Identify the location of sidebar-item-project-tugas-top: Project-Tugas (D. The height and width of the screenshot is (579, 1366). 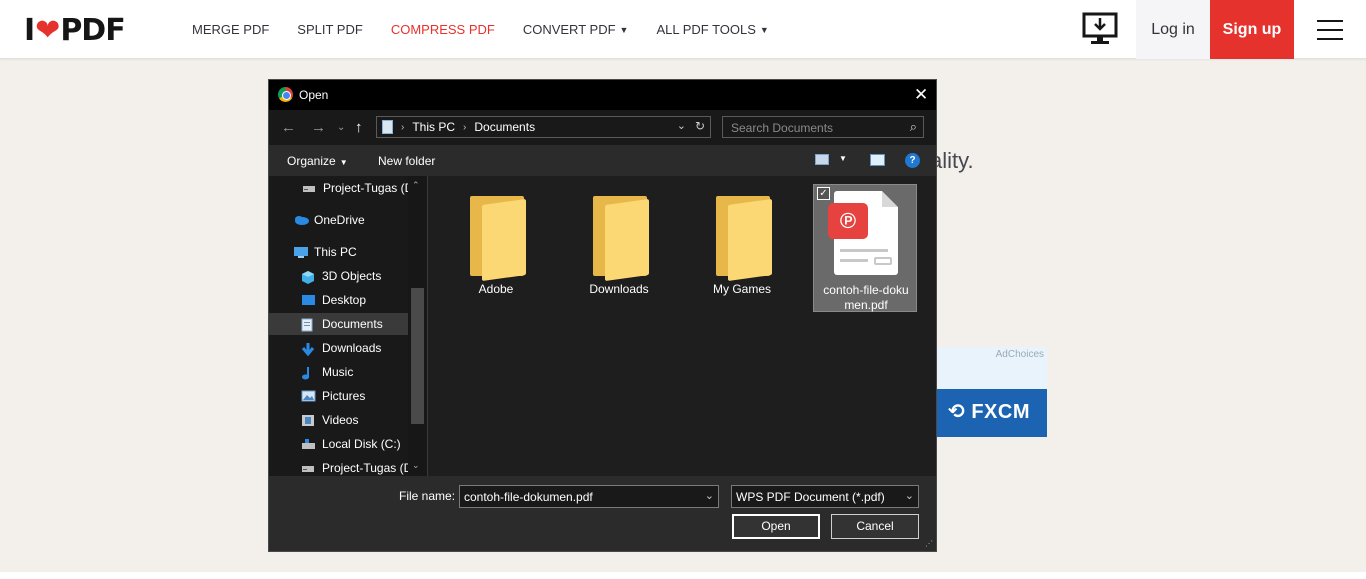
(338, 188).